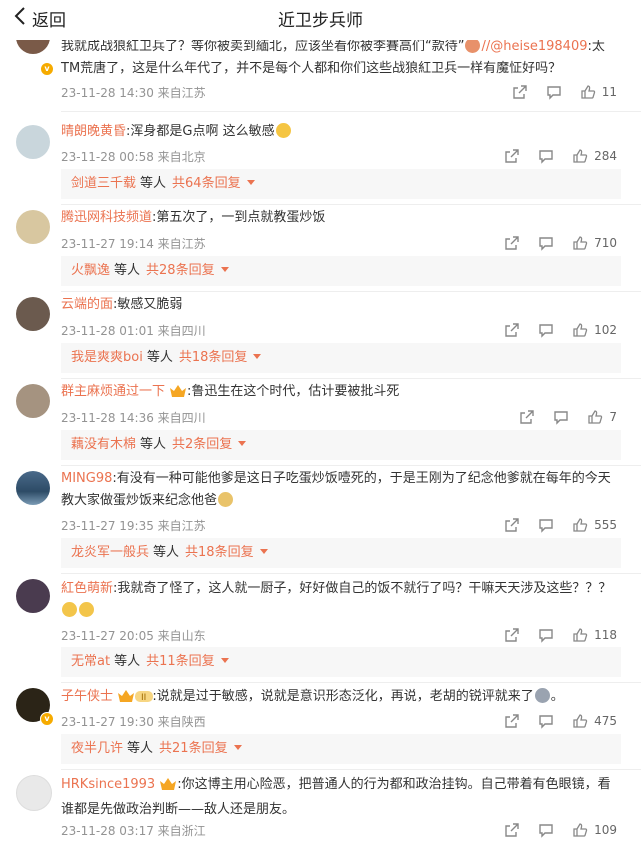 Image resolution: width=641 pixels, height=842 pixels. I want to click on comment-text: 我就成战狼紅卫兵了？等你被卖到緬北，应该坐看你被李賽高们“款待”, so click(263, 46).